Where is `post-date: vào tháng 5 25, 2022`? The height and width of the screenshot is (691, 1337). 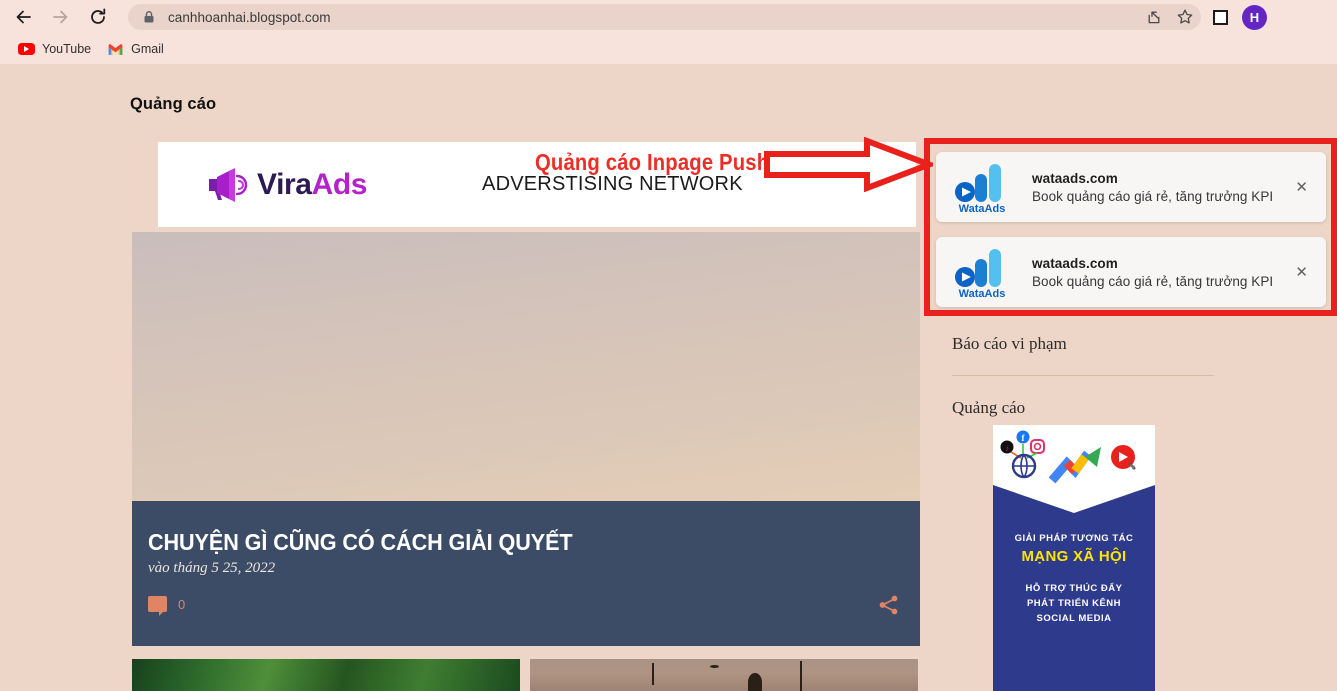 post-date: vào tháng 5 25, 2022 is located at coordinates (212, 568).